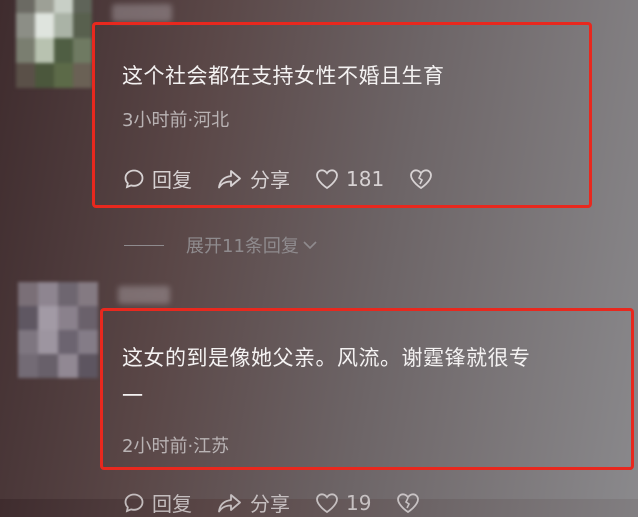  I want to click on comment-meta: 3小时前·河北, so click(176, 120).